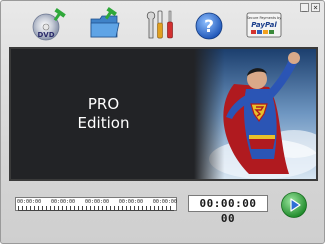 This screenshot has height=244, width=325. What do you see at coordinates (264, 18) in the screenshot?
I see `paypal-small-text: Secure Payments by` at bounding box center [264, 18].